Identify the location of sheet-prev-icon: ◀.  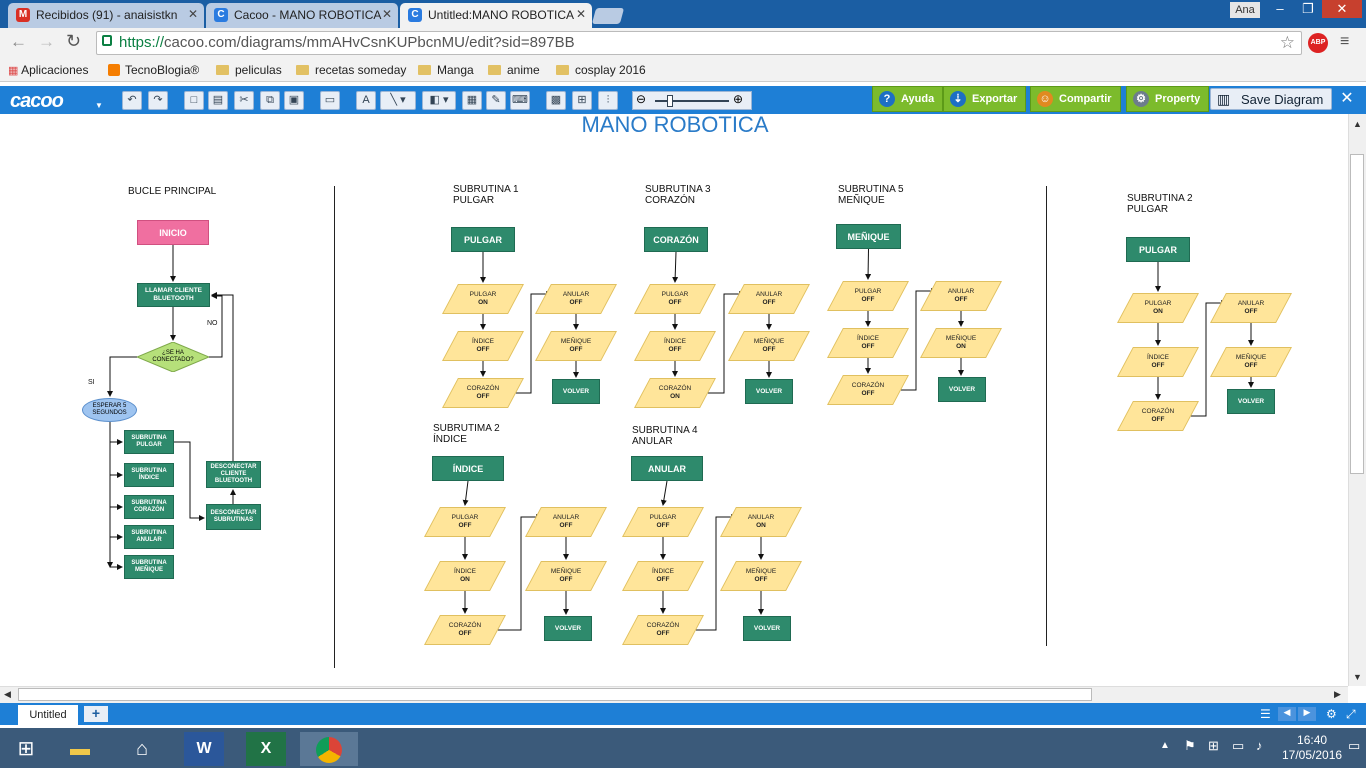
(1287, 714).